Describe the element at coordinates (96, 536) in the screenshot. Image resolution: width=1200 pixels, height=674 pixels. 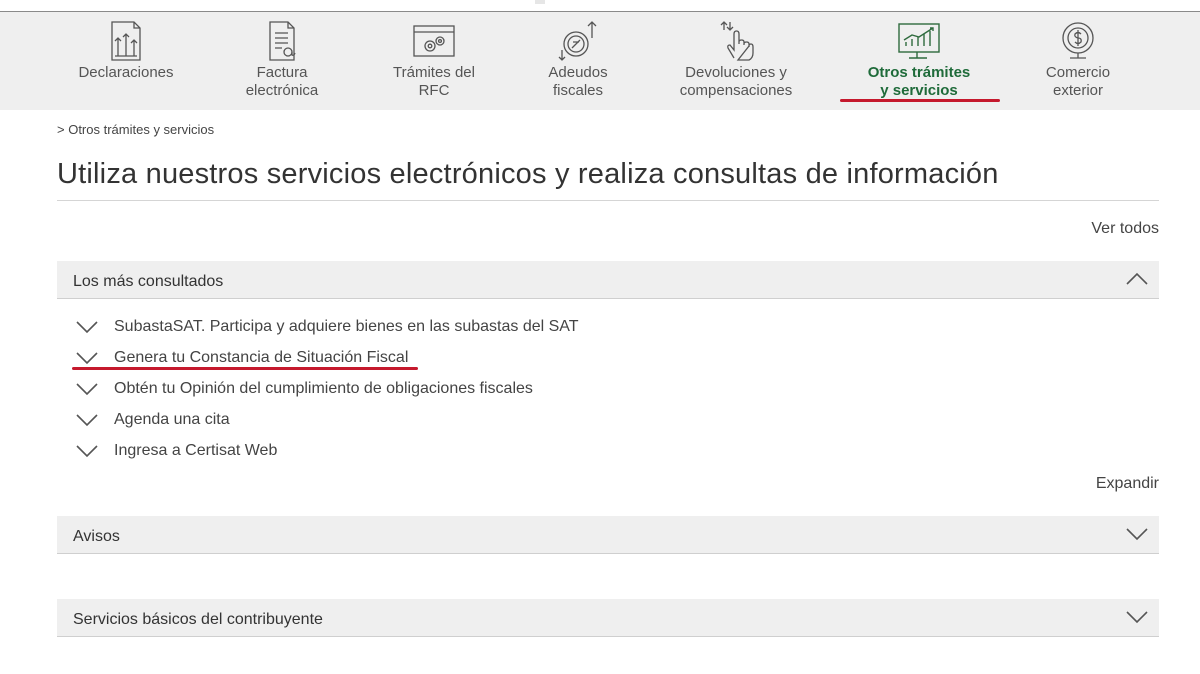
I see `accordion-label: Avisos` at that location.